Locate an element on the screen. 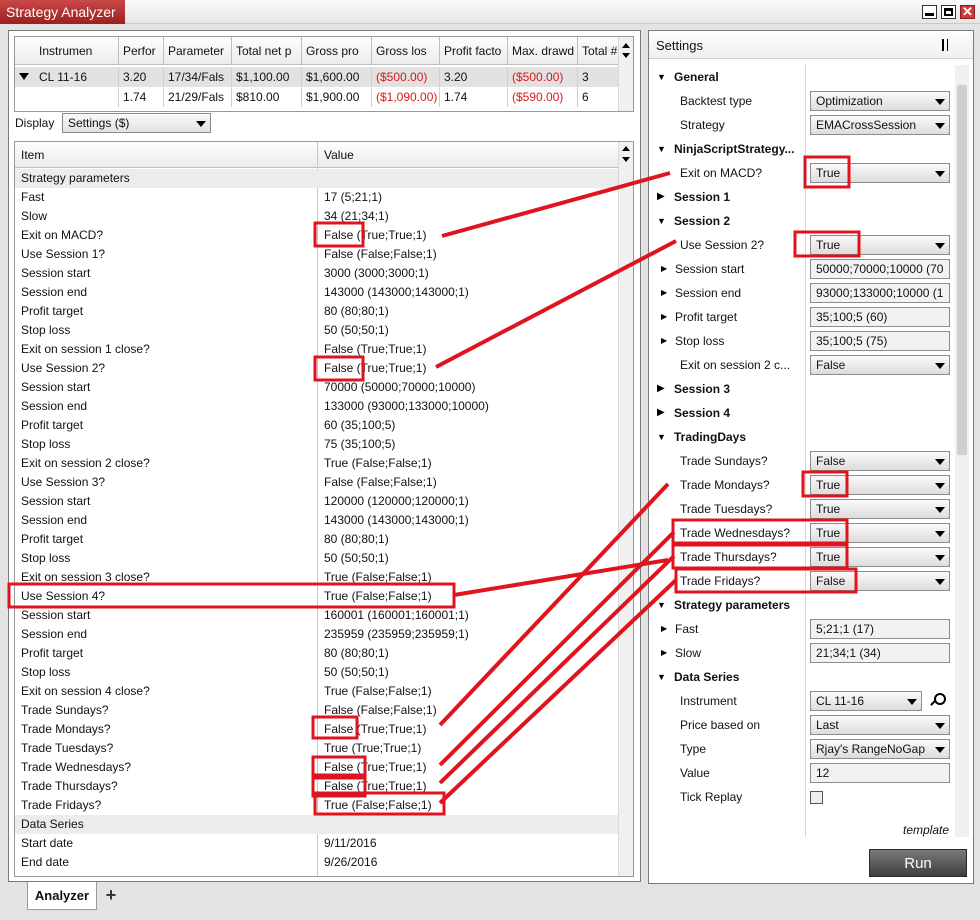  results-column-header: Parameter is located at coordinates (198, 51).